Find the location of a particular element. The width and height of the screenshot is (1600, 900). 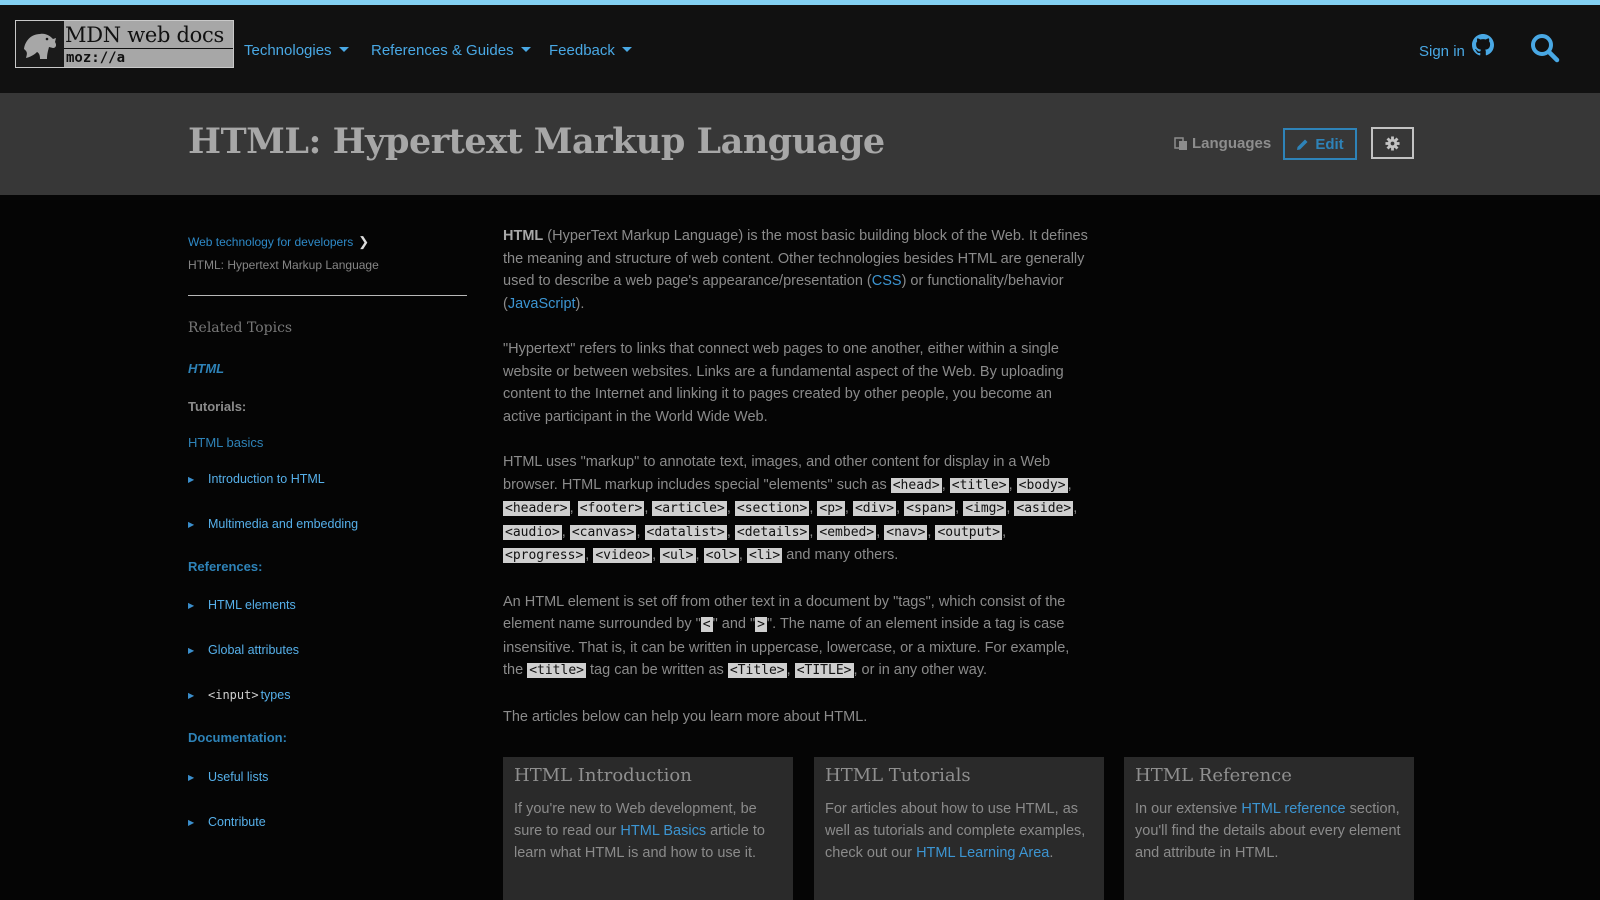

code-lt: < is located at coordinates (706, 624).